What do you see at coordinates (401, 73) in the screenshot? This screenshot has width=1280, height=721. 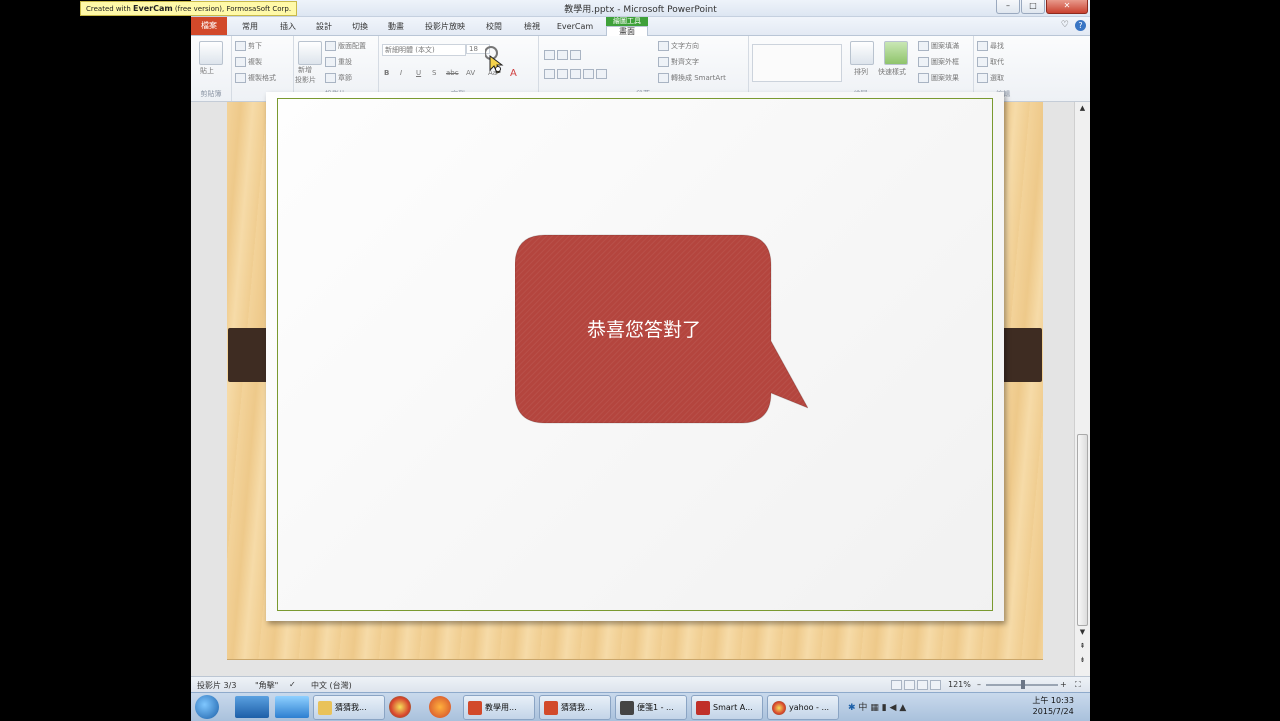 I see `italic-button: I` at bounding box center [401, 73].